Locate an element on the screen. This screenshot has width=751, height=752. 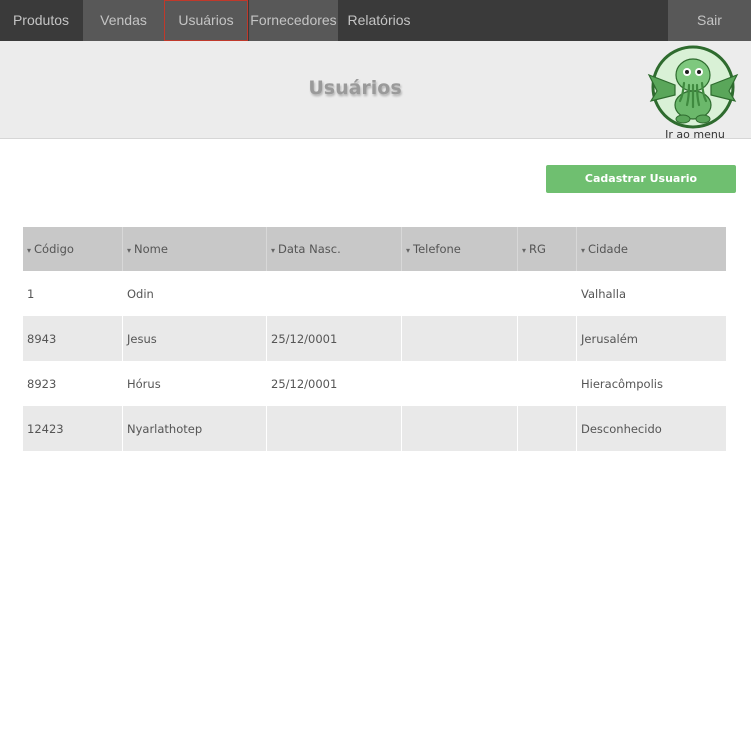
column-header-data-nasc: ▾ Data Nasc. is located at coordinates (334, 249).